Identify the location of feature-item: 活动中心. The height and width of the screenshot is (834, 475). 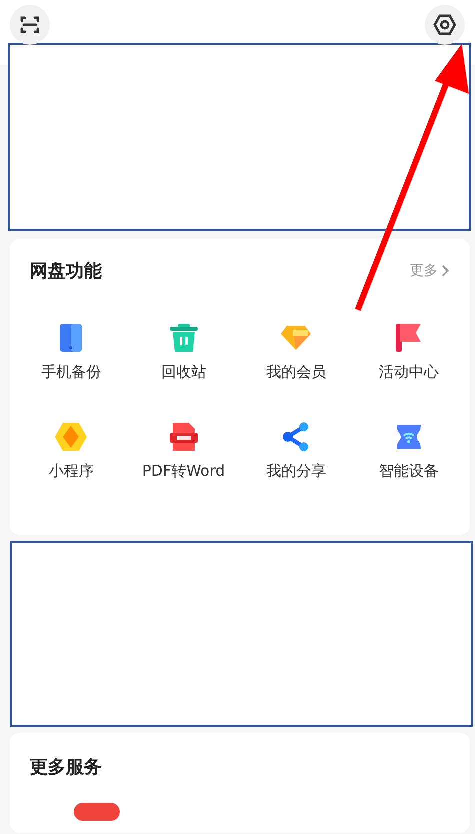
(408, 352).